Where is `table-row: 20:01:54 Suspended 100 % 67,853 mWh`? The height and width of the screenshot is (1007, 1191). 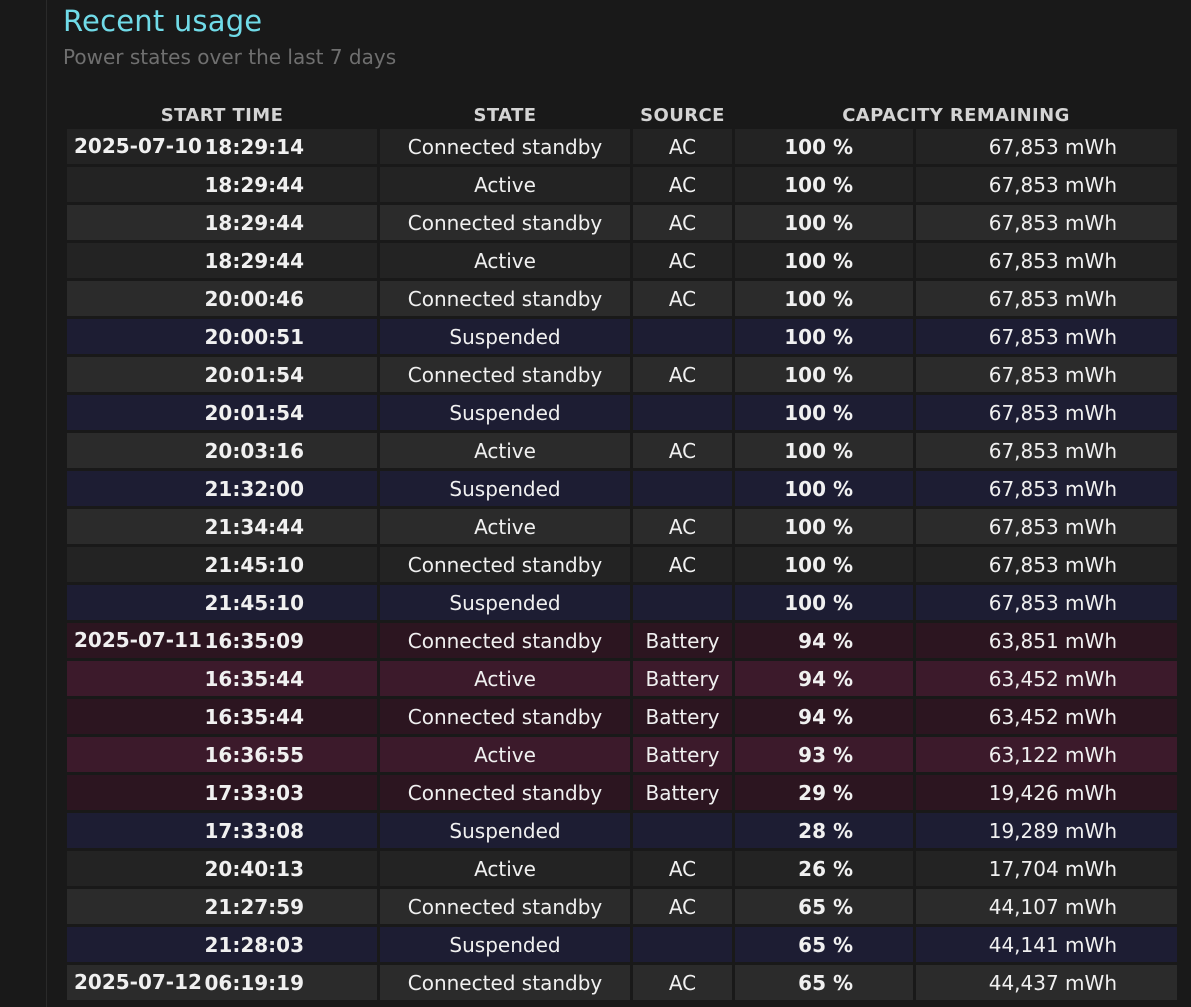
table-row: 20:01:54 Suspended 100 % 67,853 mWh is located at coordinates (622, 412).